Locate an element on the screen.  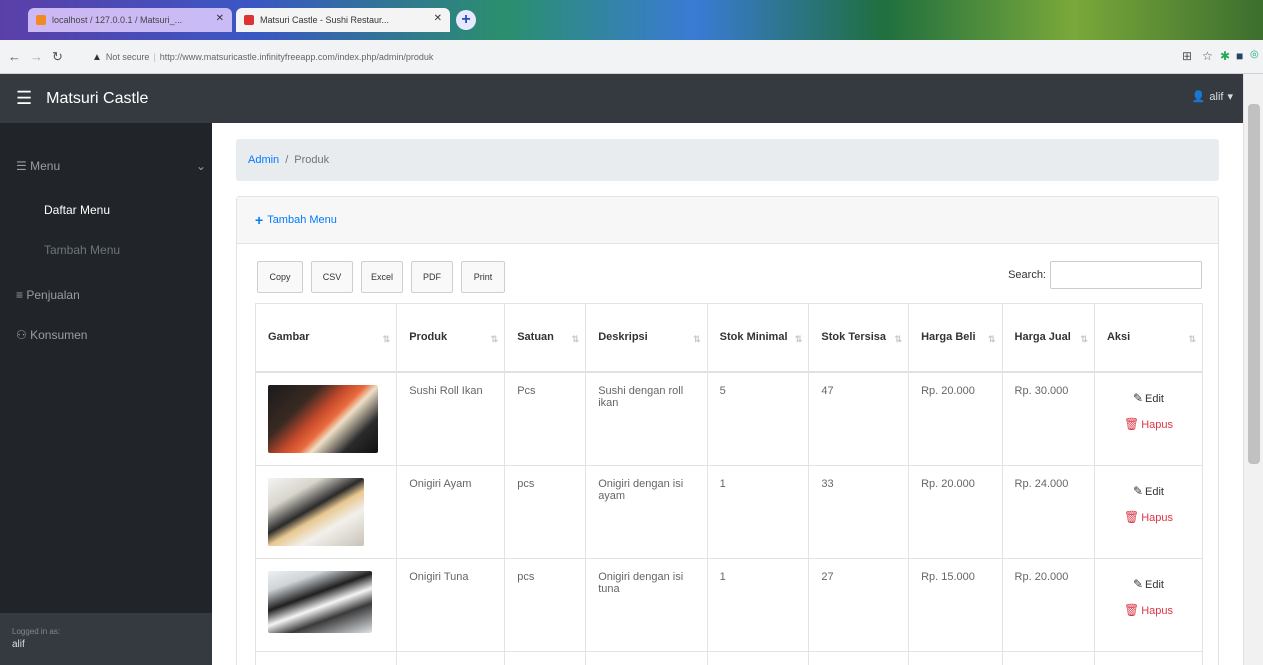
menu-toggle-icon: ☰ is located at coordinates (24, 98).